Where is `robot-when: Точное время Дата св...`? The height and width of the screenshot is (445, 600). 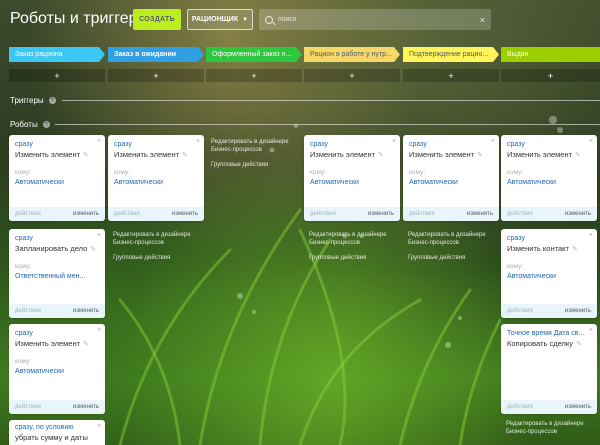 robot-when: Точное время Дата св... is located at coordinates (552, 333).